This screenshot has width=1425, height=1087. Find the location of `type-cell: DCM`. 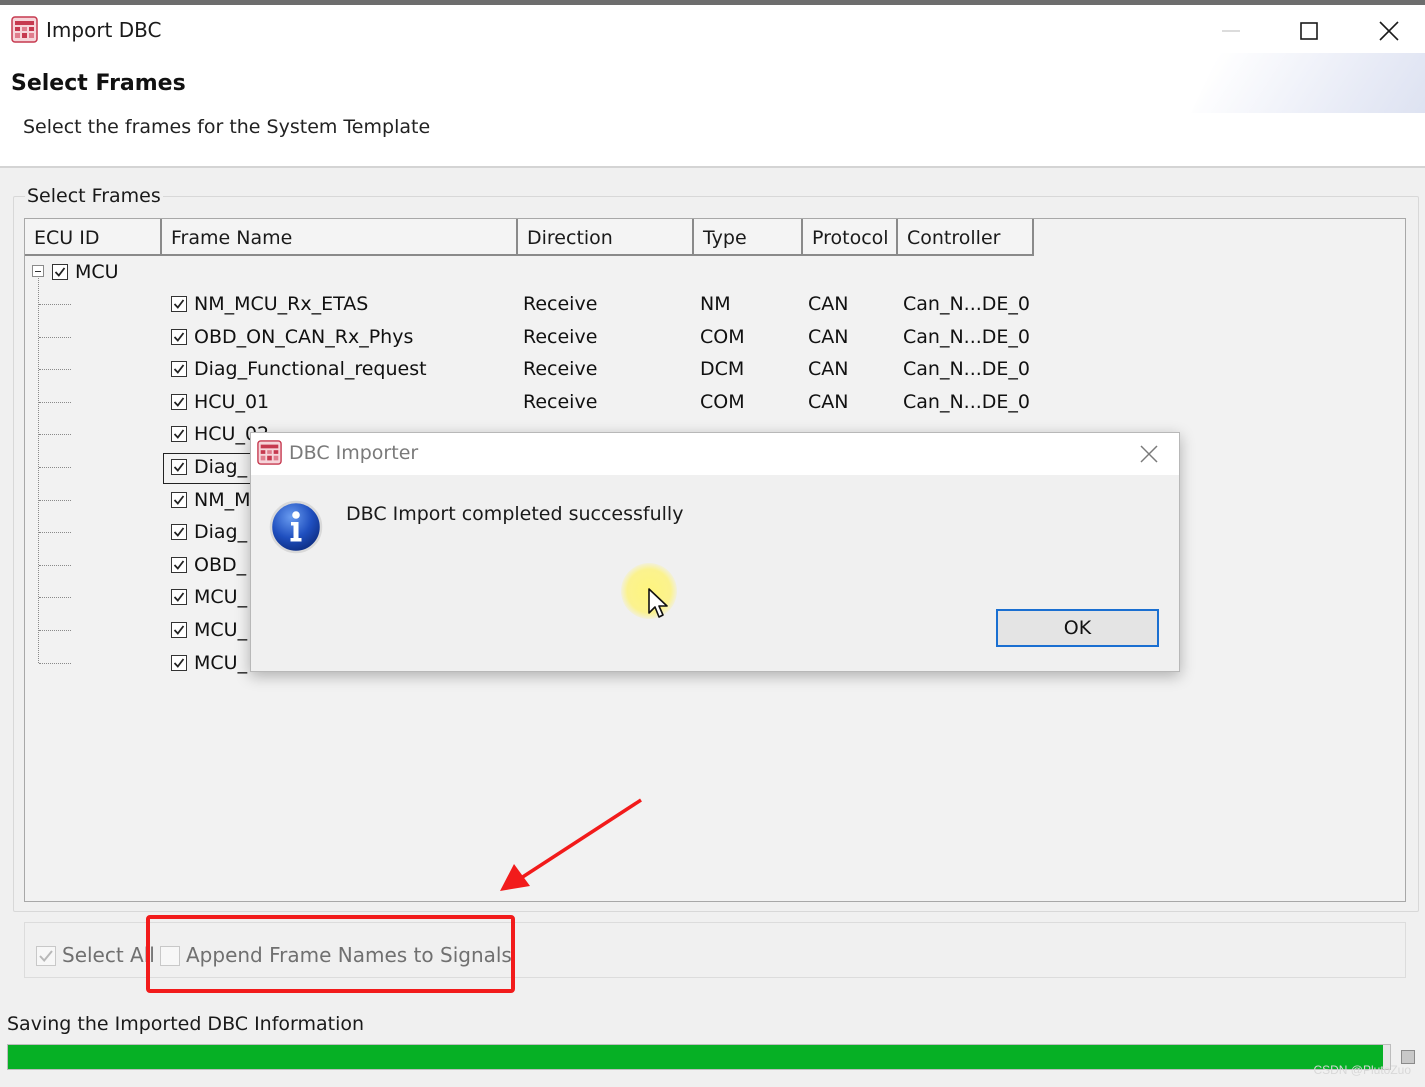

type-cell: DCM is located at coordinates (722, 369).